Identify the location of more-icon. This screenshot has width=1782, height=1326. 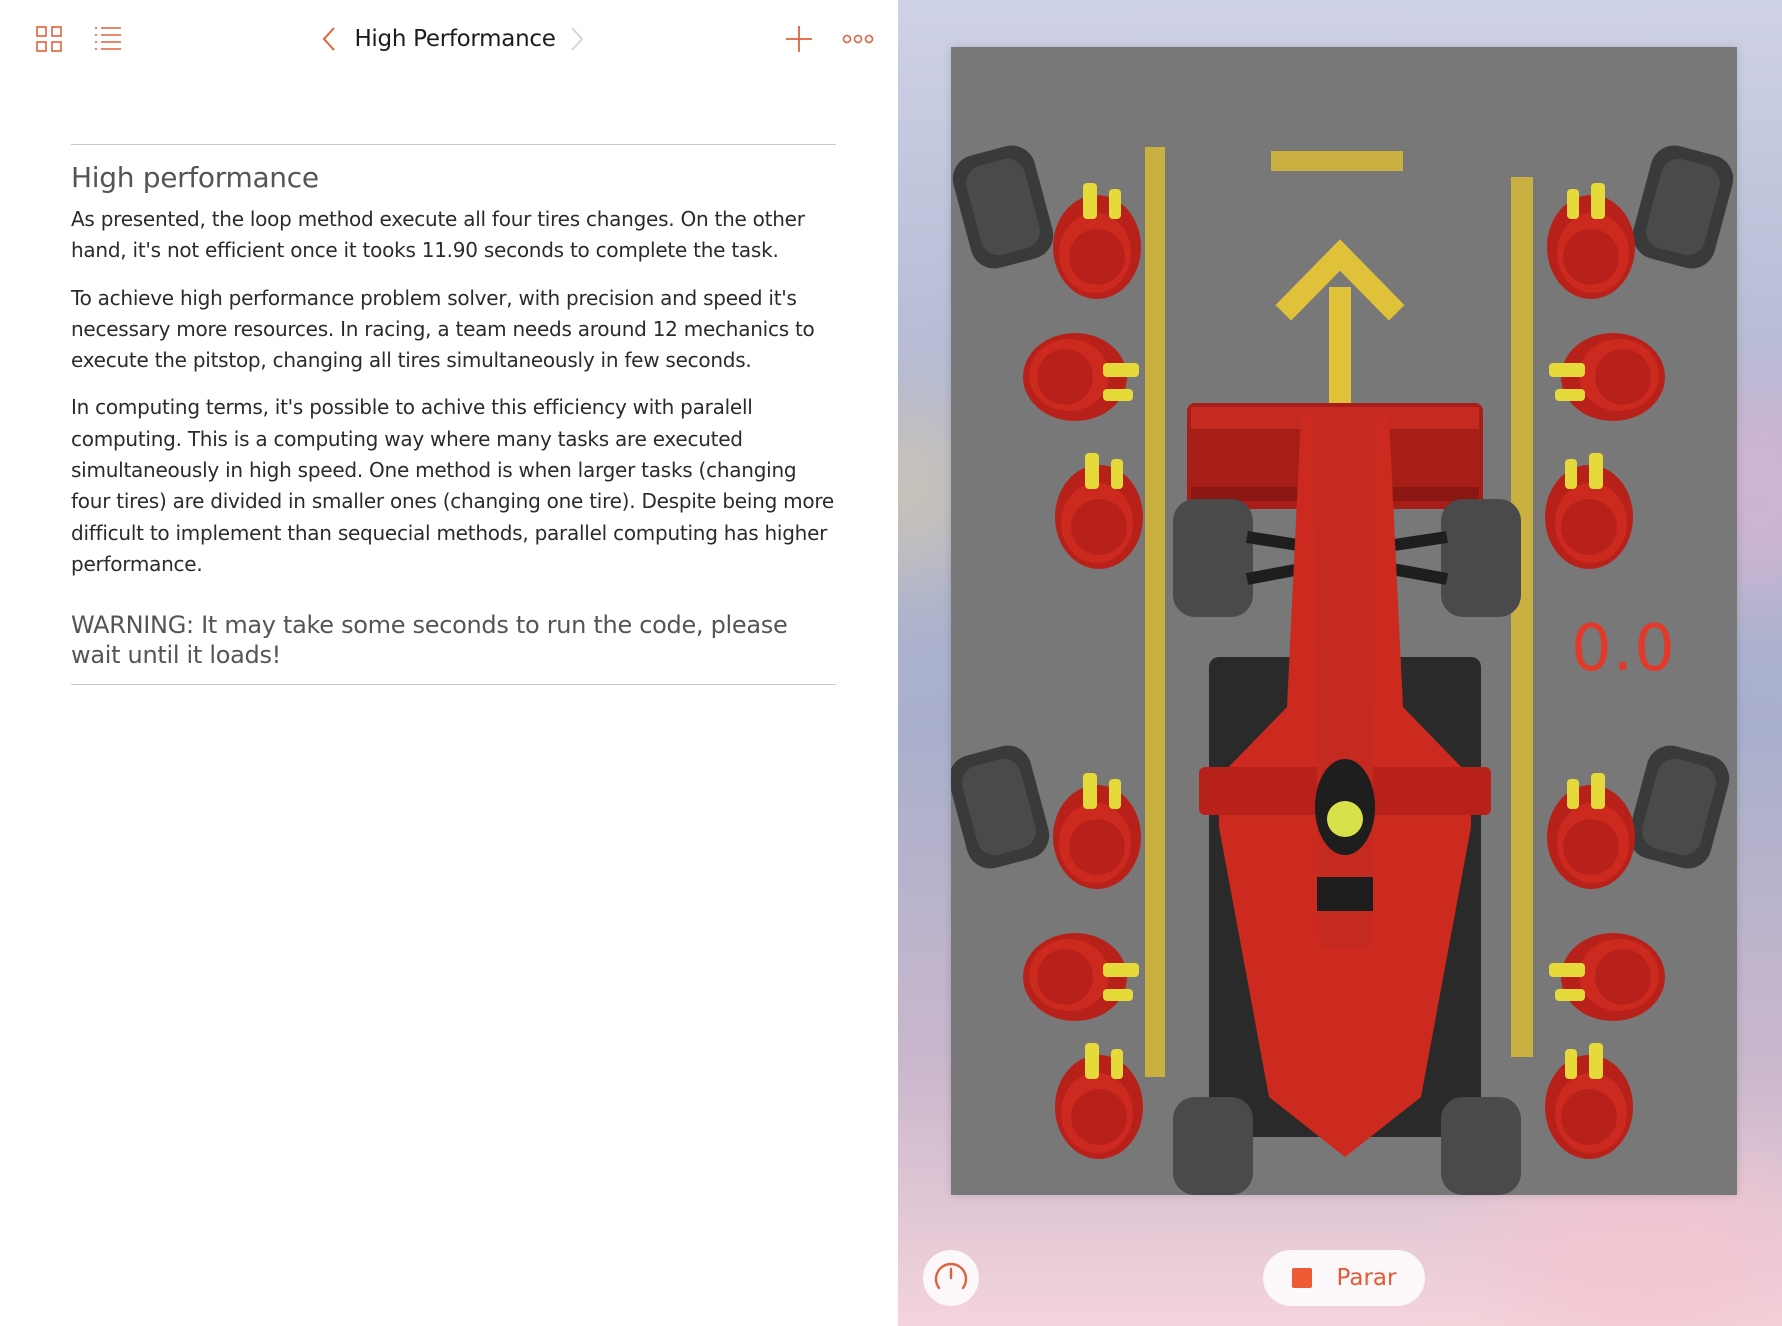
(858, 39).